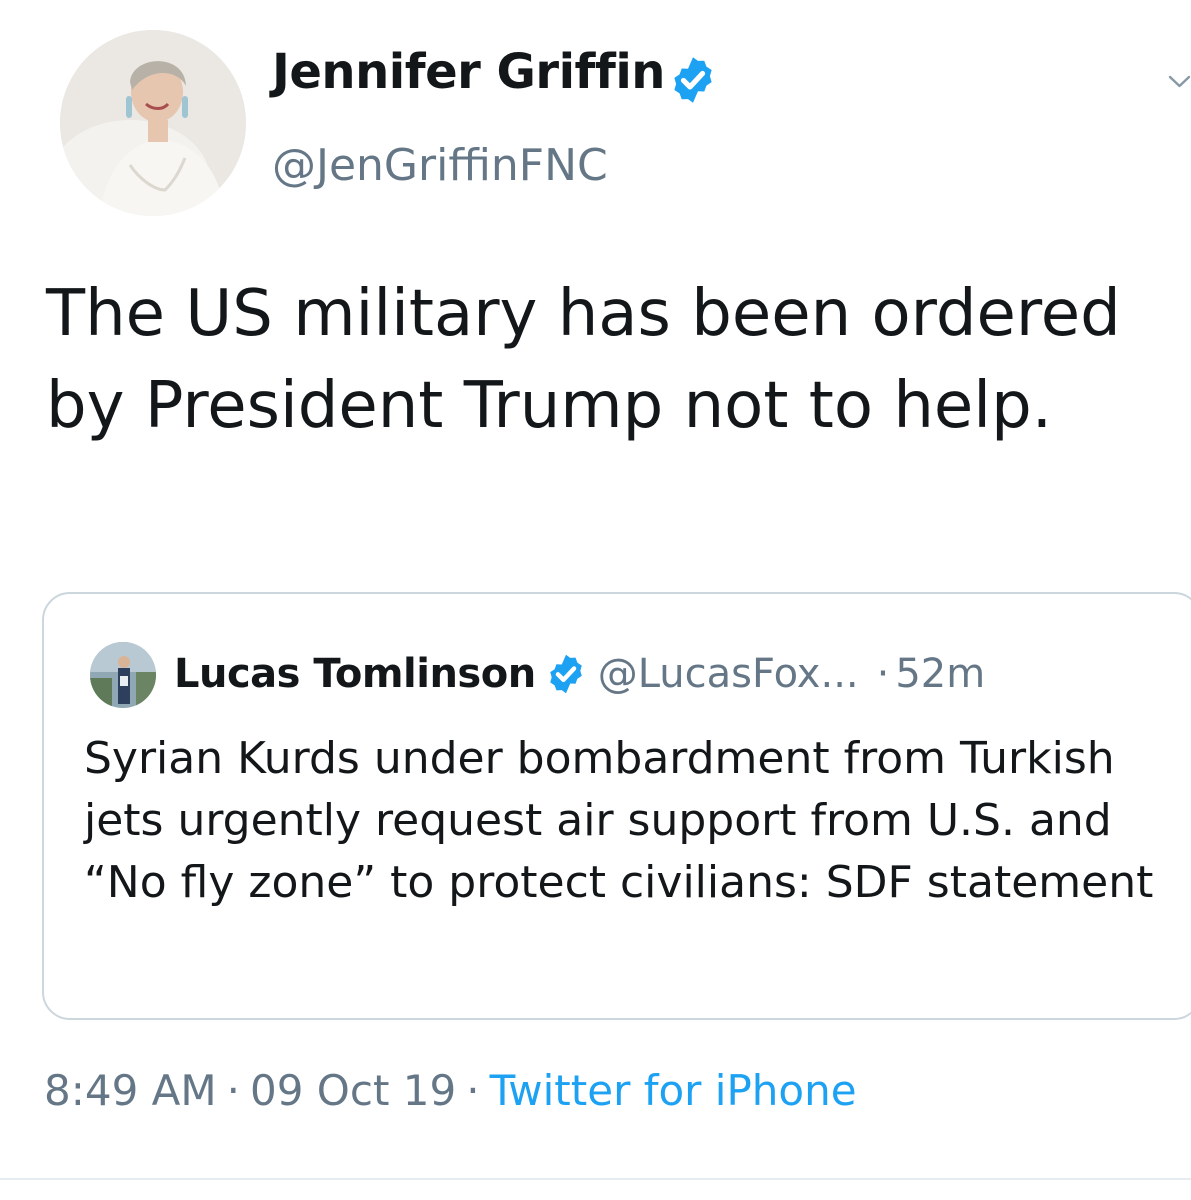 This screenshot has width=1191, height=1200. I want to click on quoted-tweet-time: 52m, so click(940, 674).